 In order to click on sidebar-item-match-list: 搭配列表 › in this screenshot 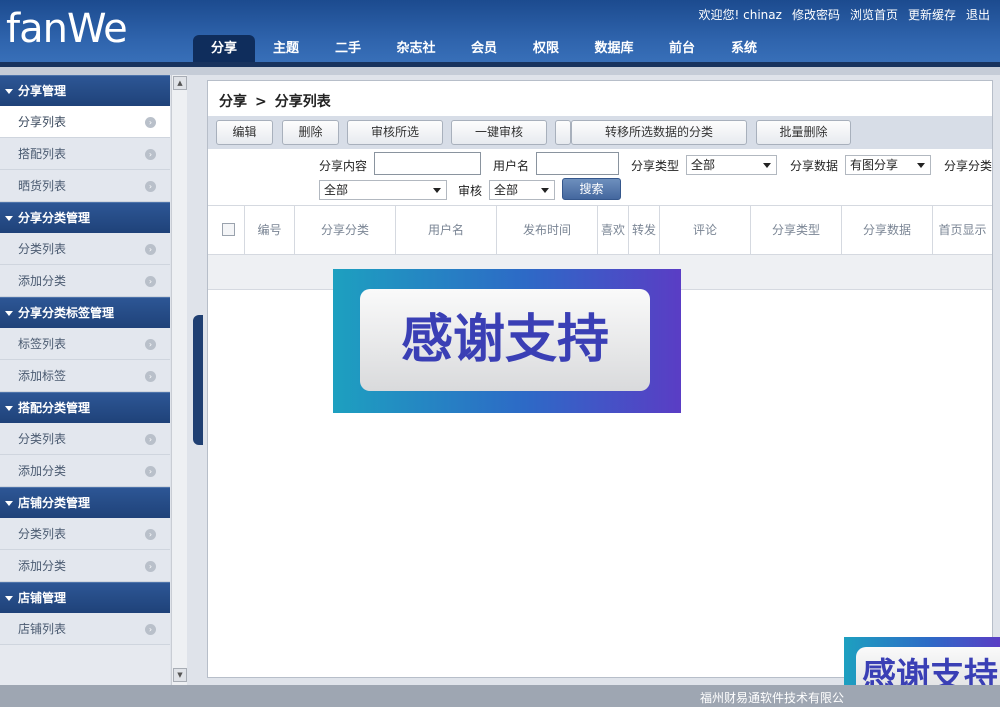, I will do `click(85, 154)`.